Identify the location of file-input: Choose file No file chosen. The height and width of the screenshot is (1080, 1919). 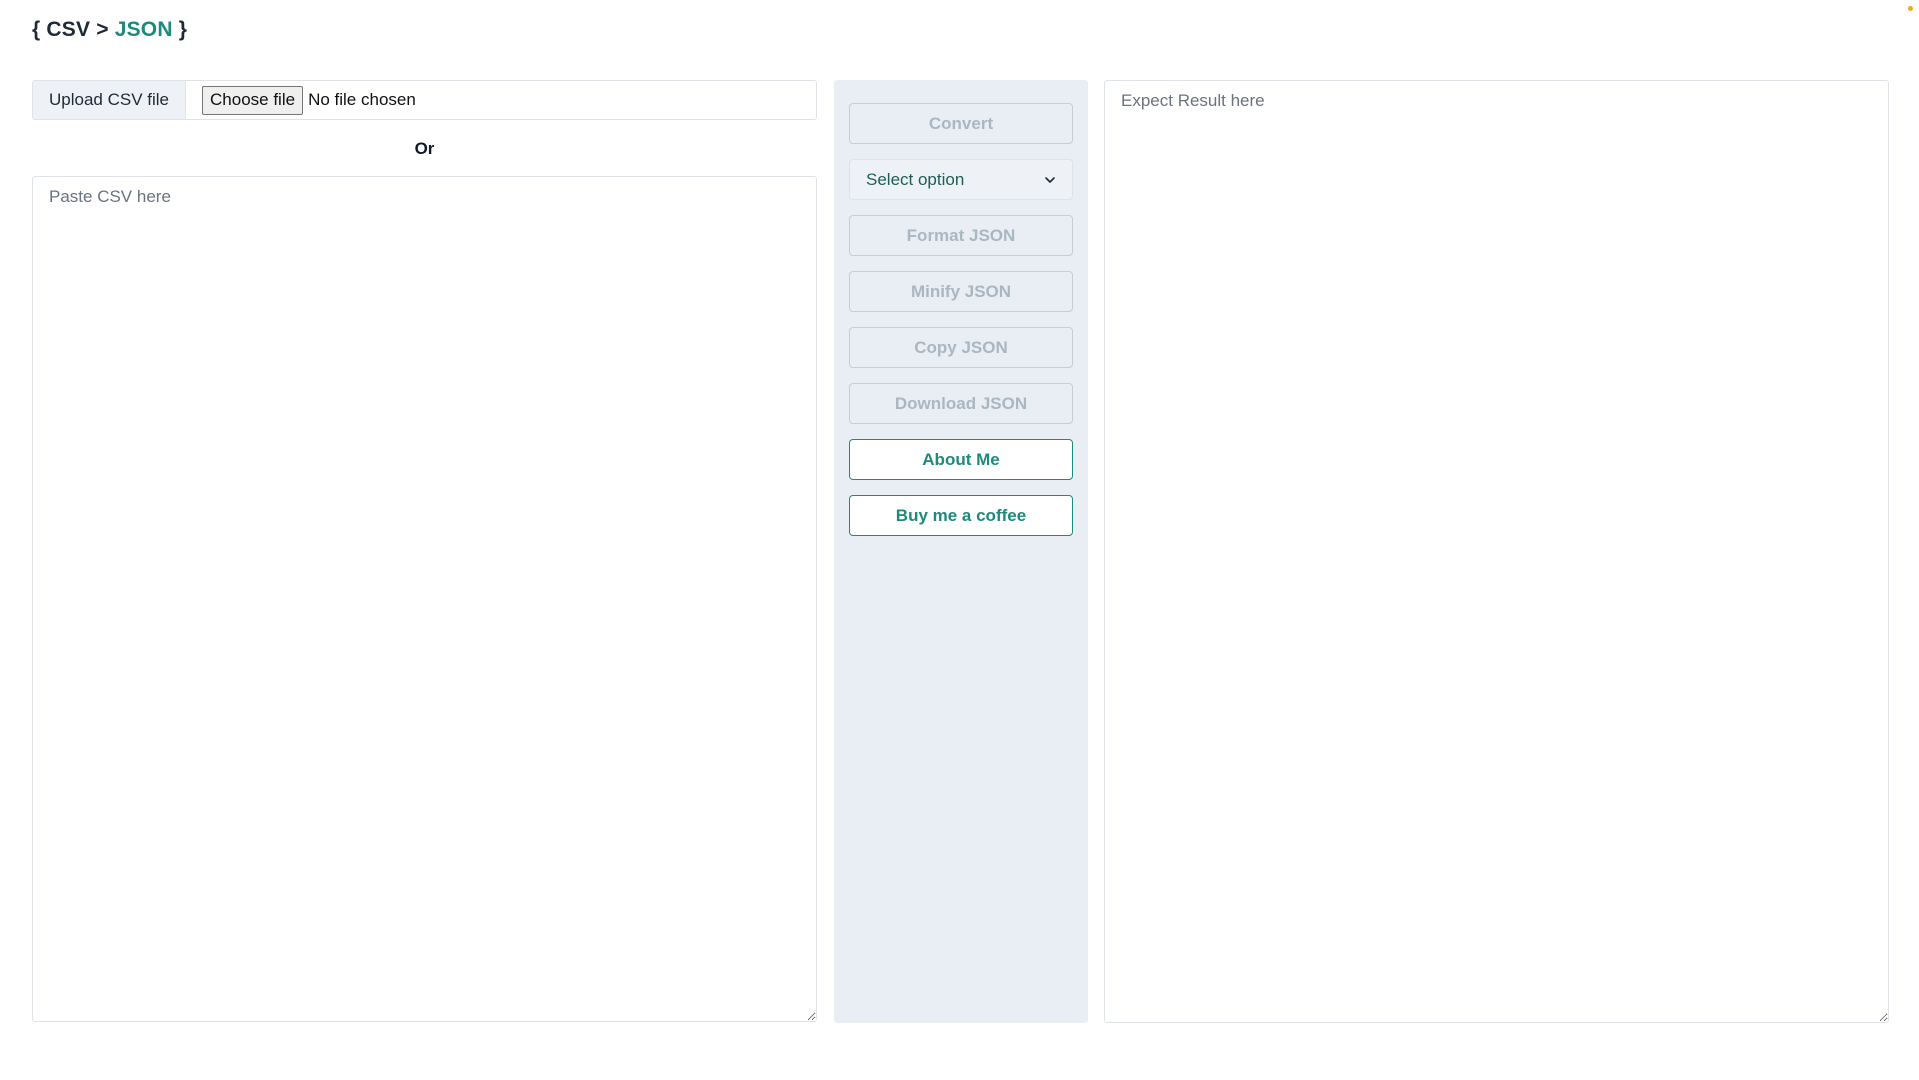
(301, 100).